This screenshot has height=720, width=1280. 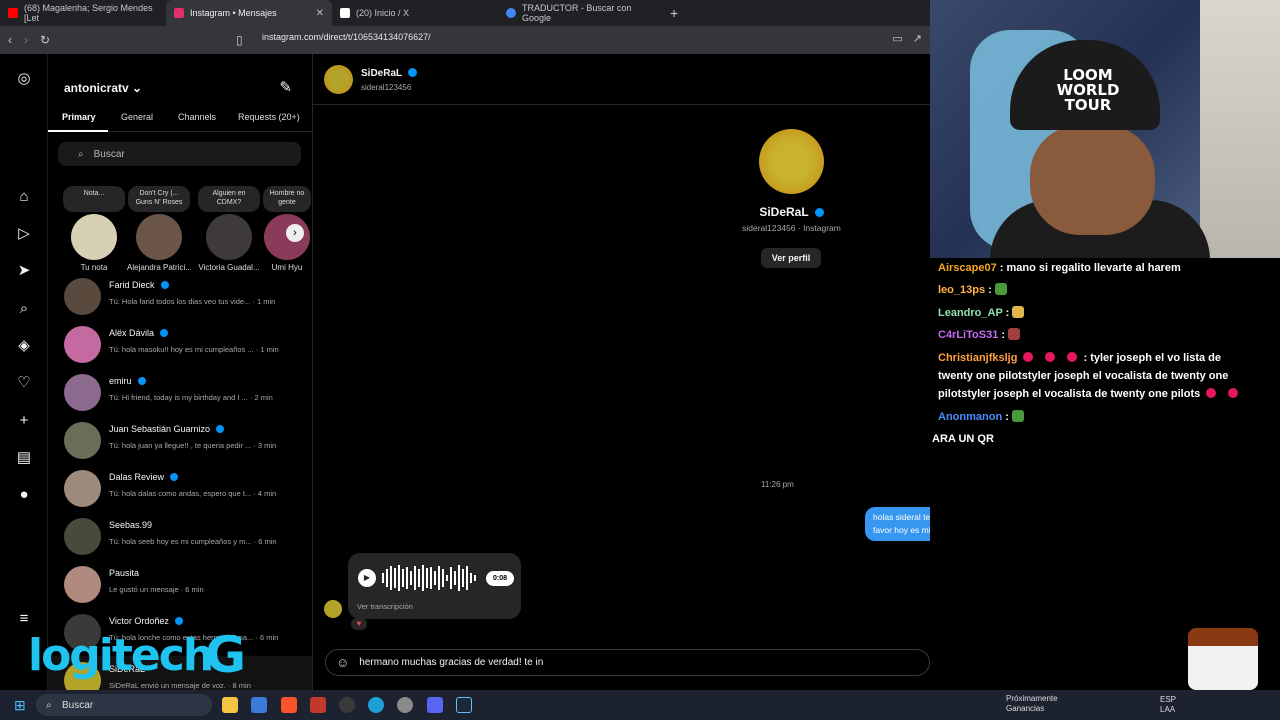 What do you see at coordinates (287, 199) in the screenshot?
I see `note-bubble: Hombre no gente` at bounding box center [287, 199].